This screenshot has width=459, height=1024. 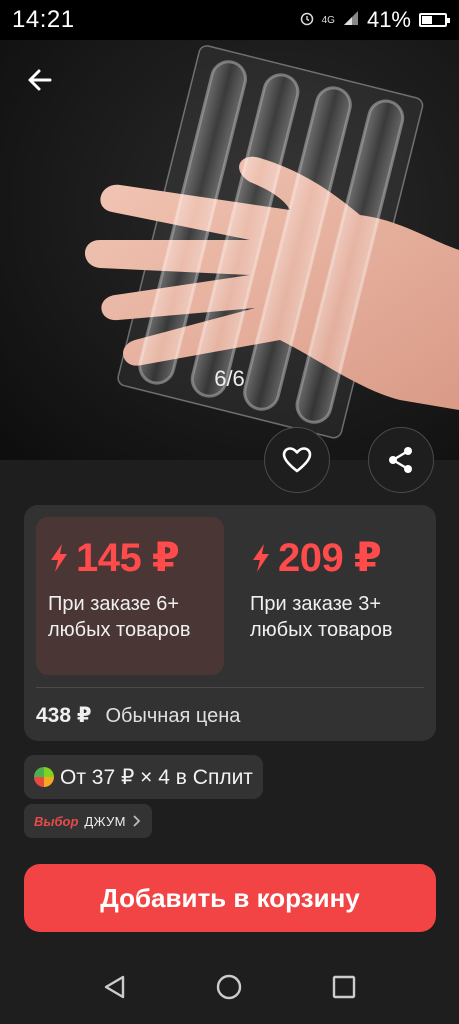 What do you see at coordinates (229, 378) in the screenshot?
I see `image-counter: 6/6` at bounding box center [229, 378].